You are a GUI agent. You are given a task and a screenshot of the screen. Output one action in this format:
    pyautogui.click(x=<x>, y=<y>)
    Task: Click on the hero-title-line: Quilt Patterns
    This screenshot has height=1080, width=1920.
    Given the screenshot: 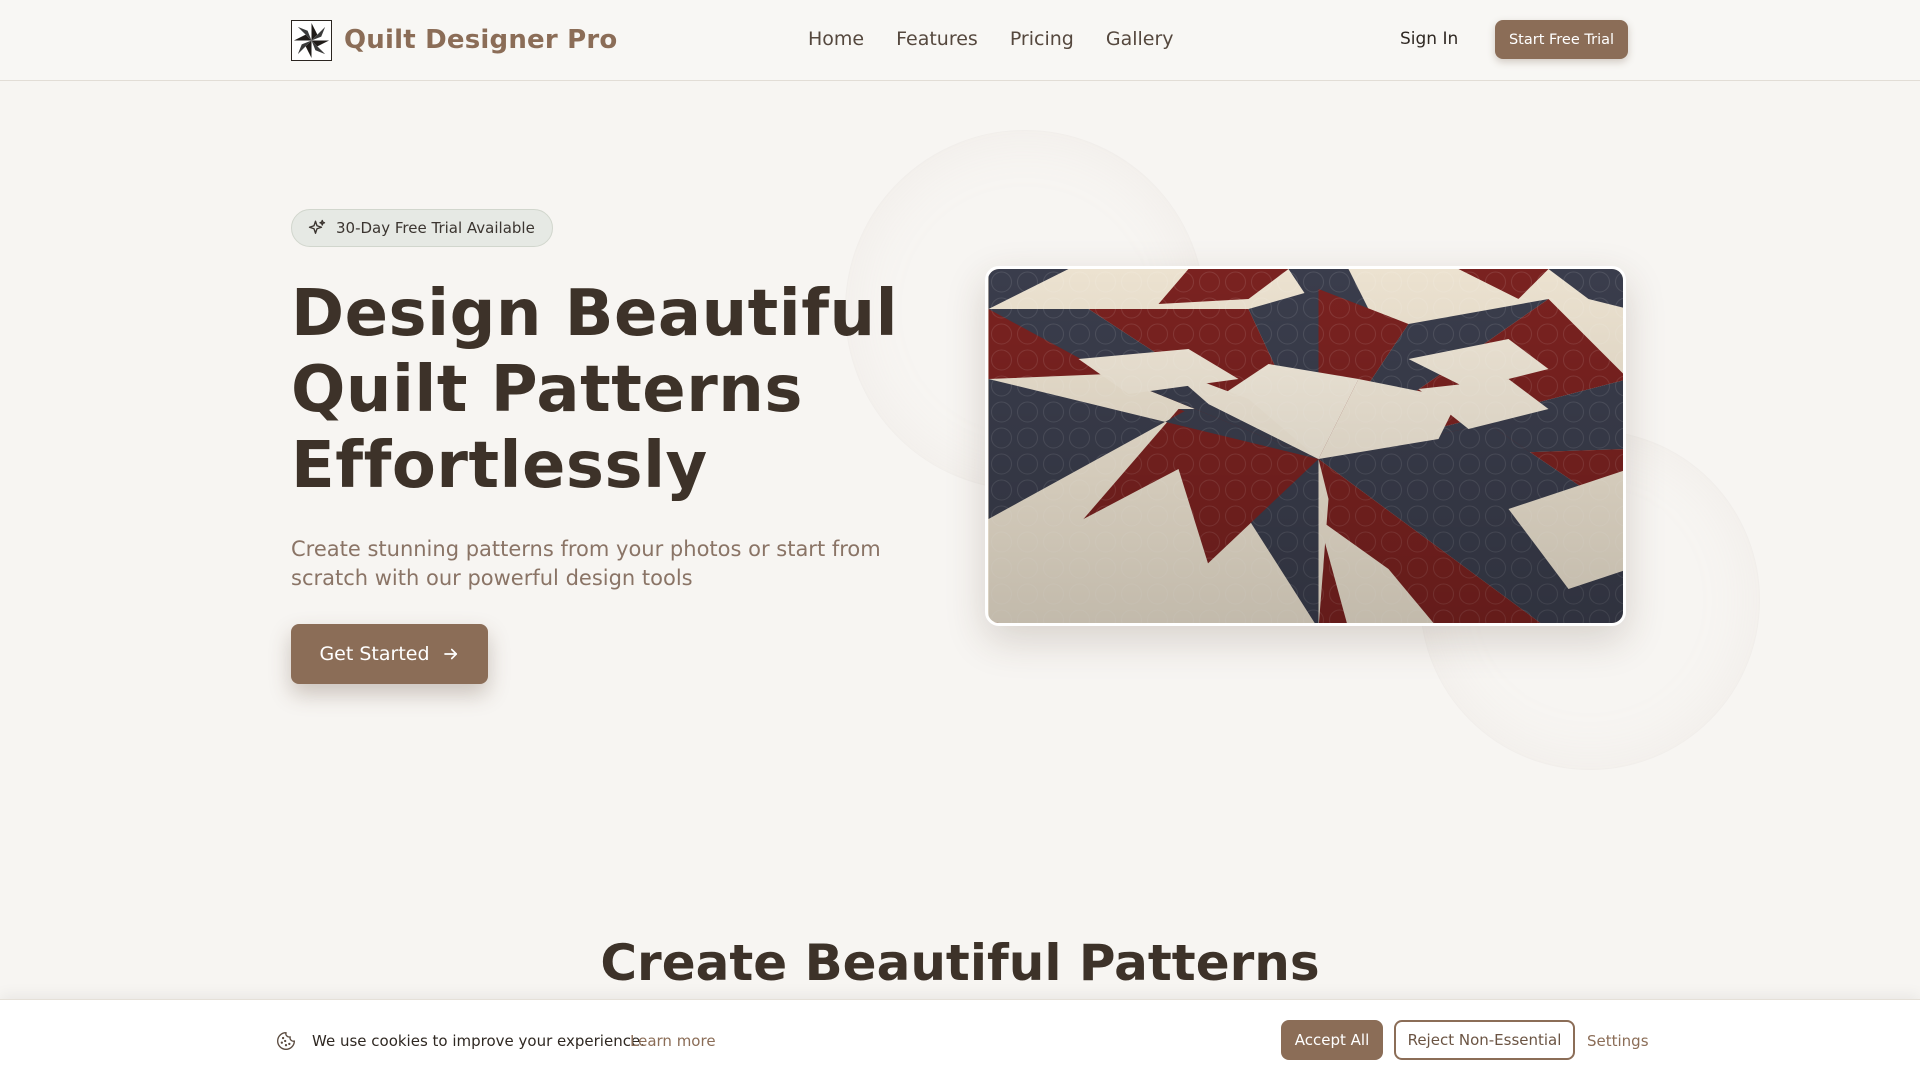 What is the action you would take?
    pyautogui.click(x=547, y=390)
    